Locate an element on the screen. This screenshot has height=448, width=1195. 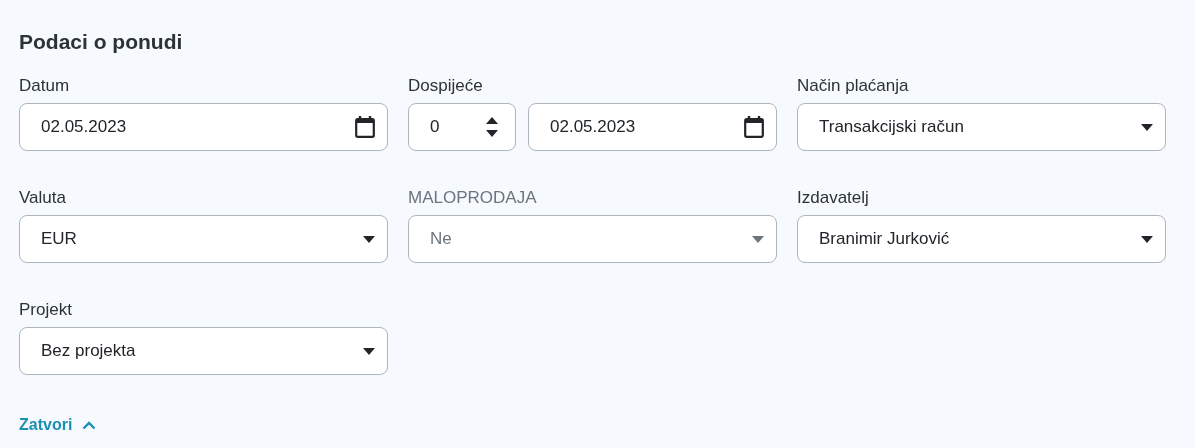
field-label: Valuta is located at coordinates (42, 198).